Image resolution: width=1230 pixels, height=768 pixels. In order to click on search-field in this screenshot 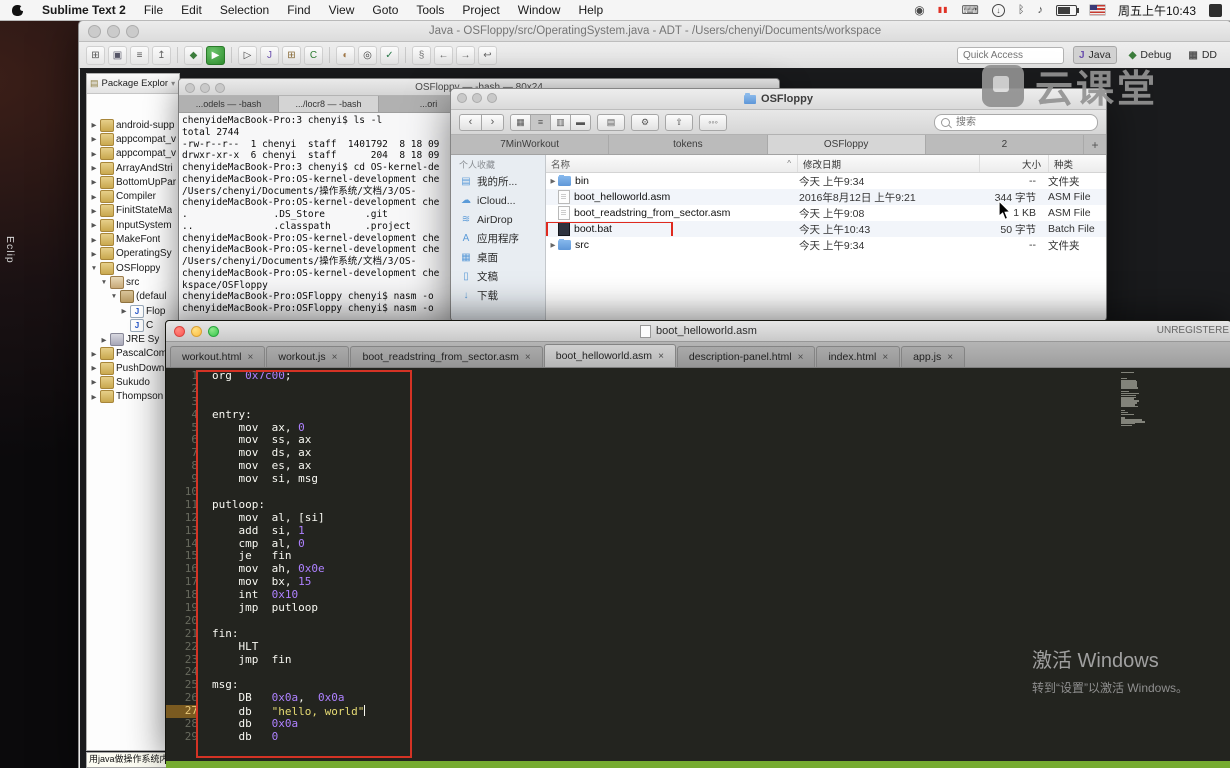, I will do `click(1016, 122)`.